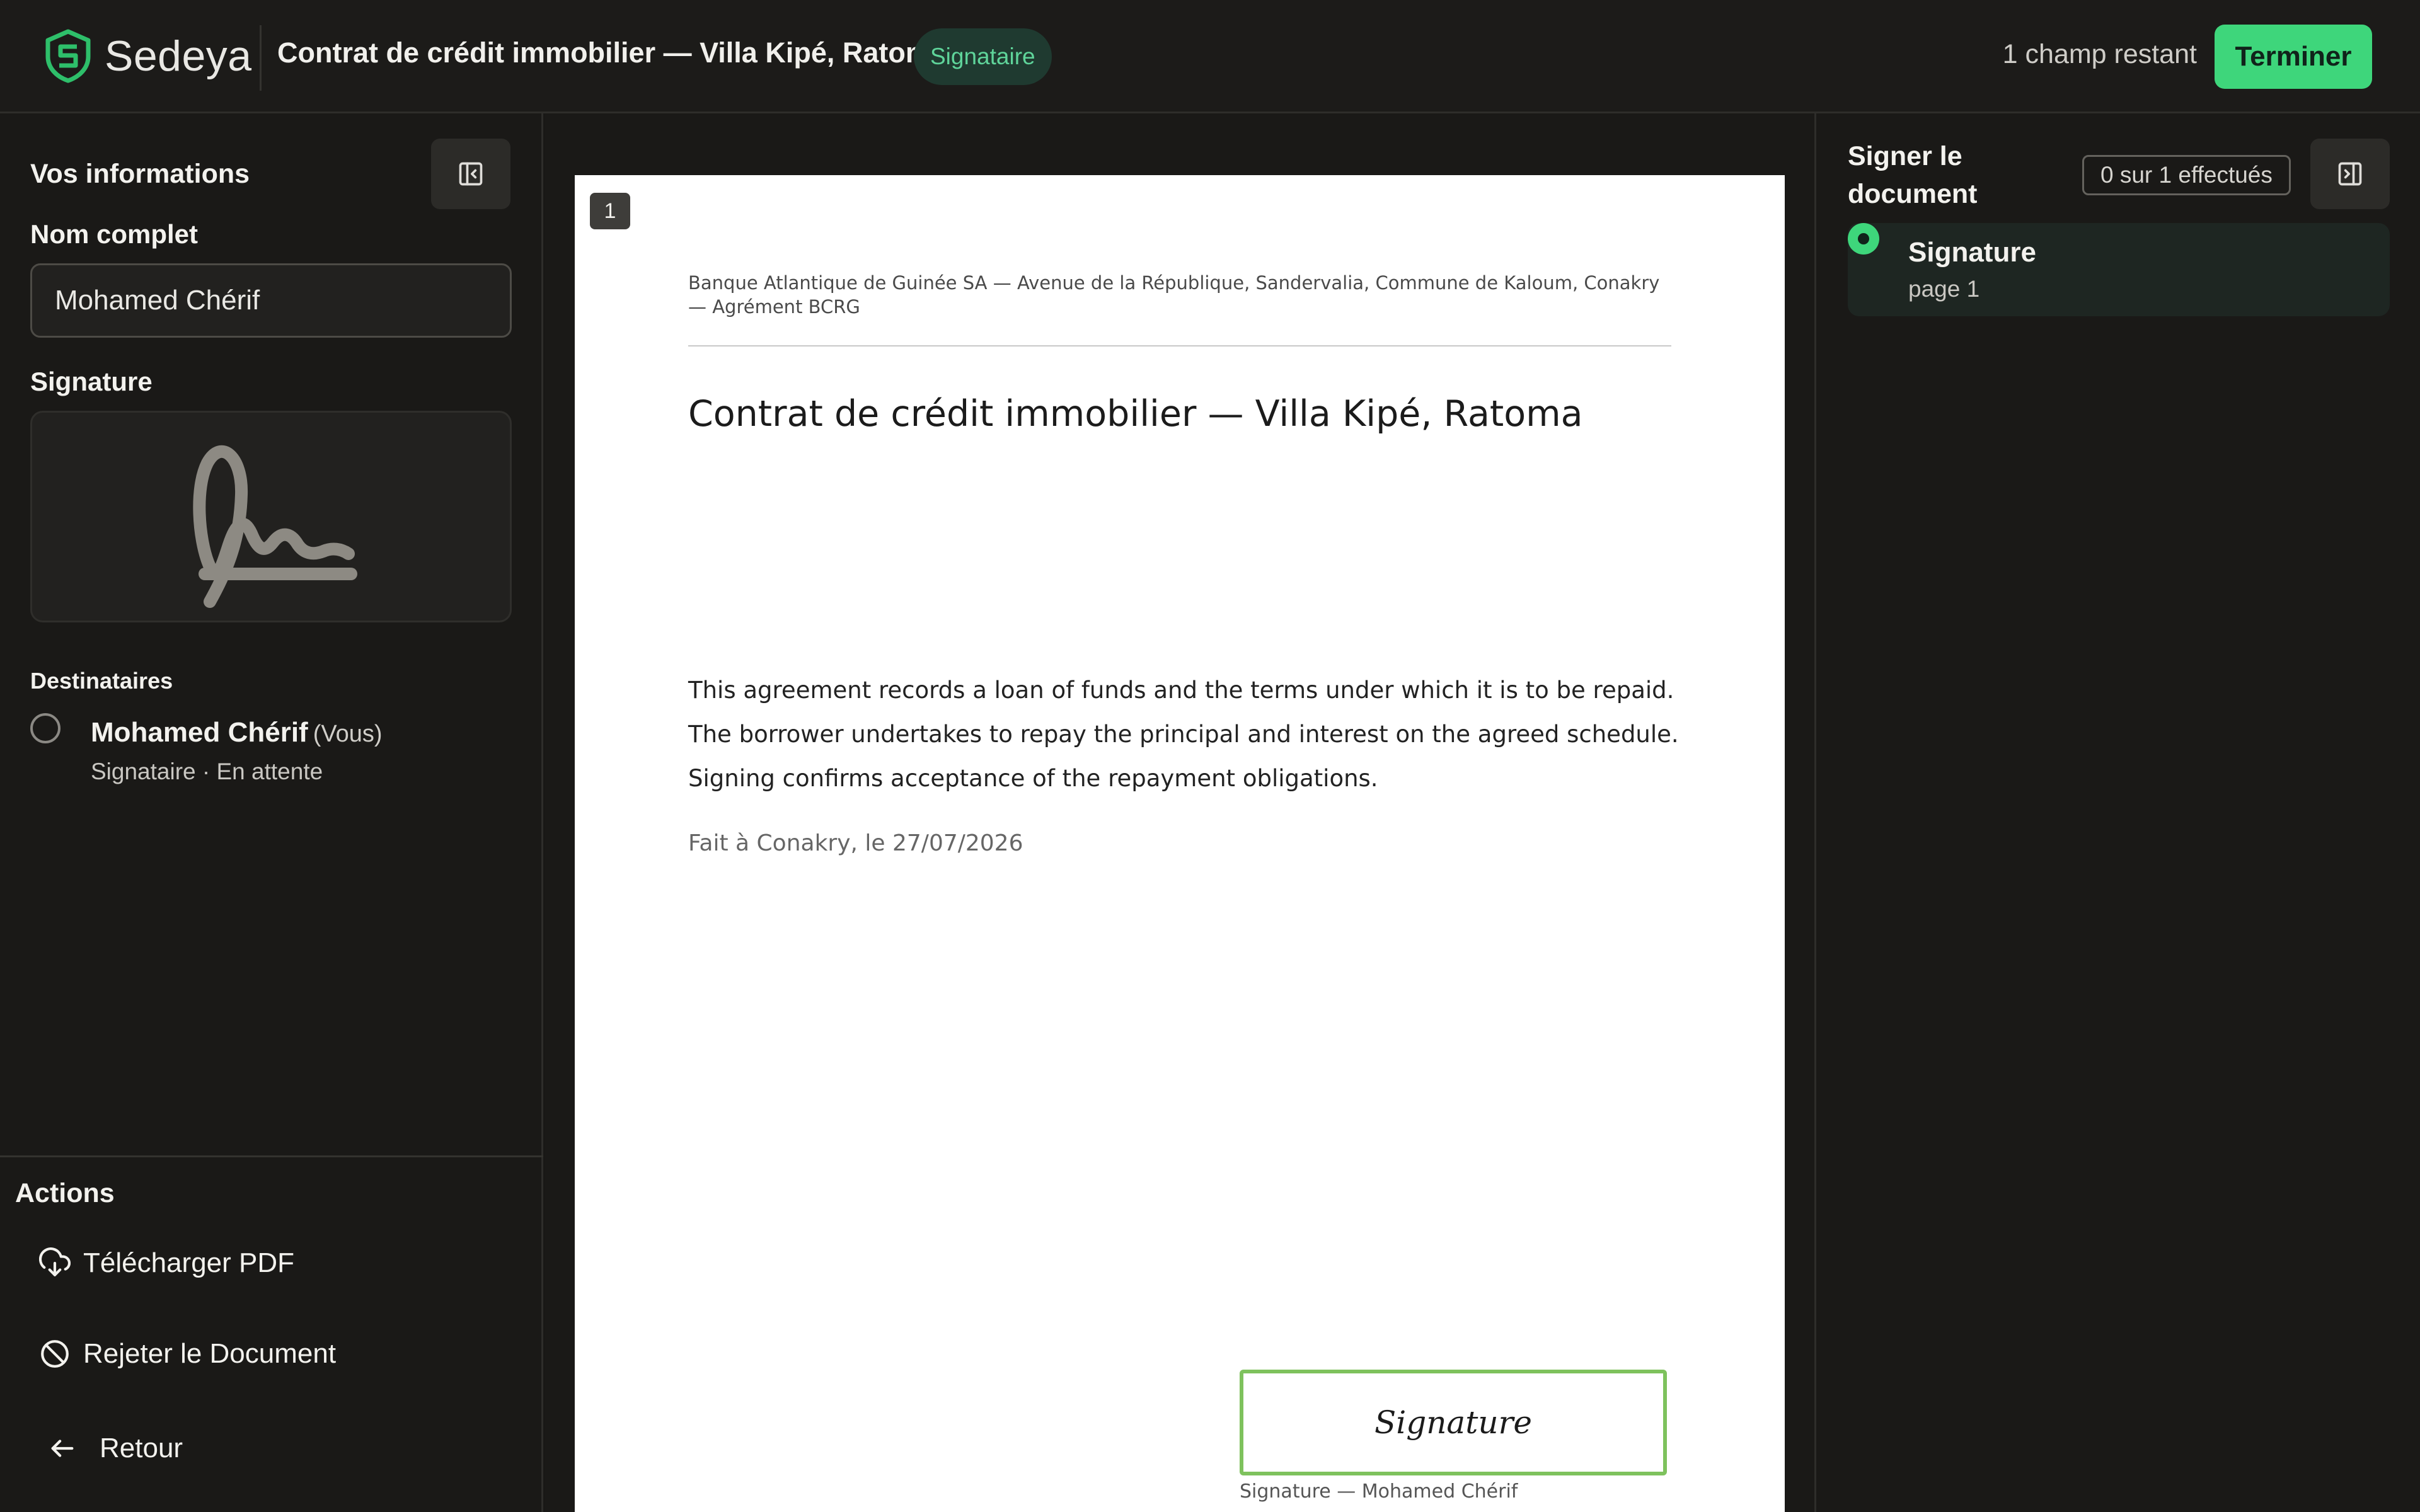 The image size is (2420, 1512). I want to click on signature-pad, so click(271, 516).